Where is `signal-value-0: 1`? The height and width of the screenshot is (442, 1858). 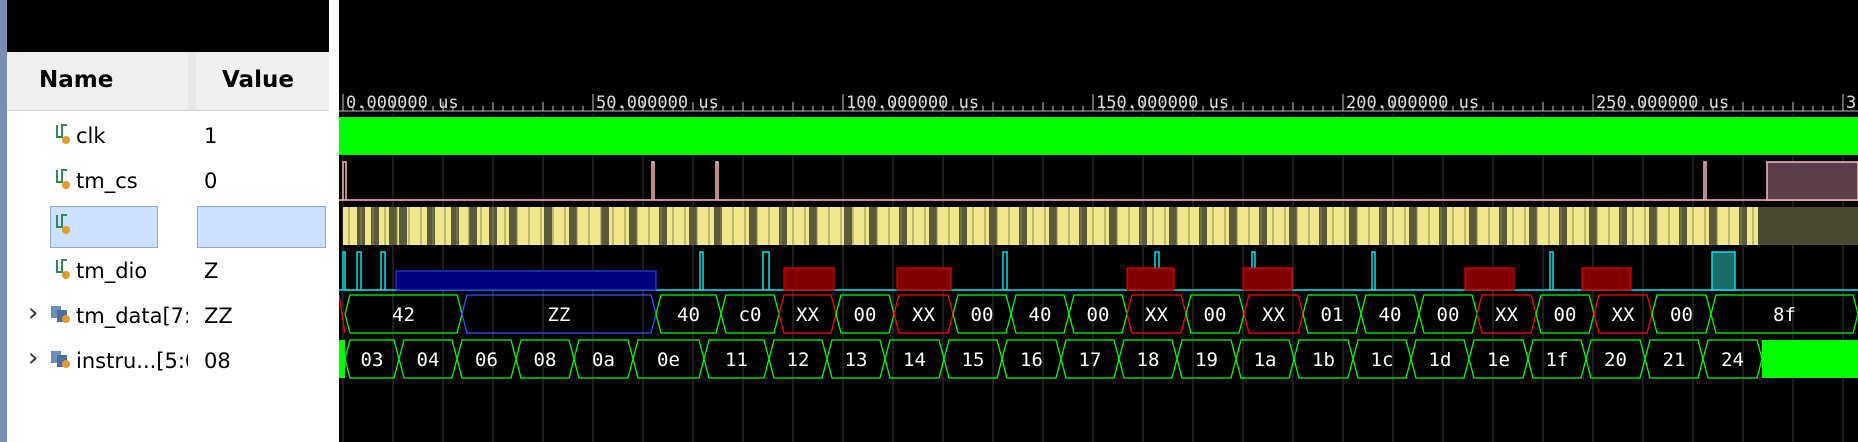 signal-value-0: 1 is located at coordinates (211, 136).